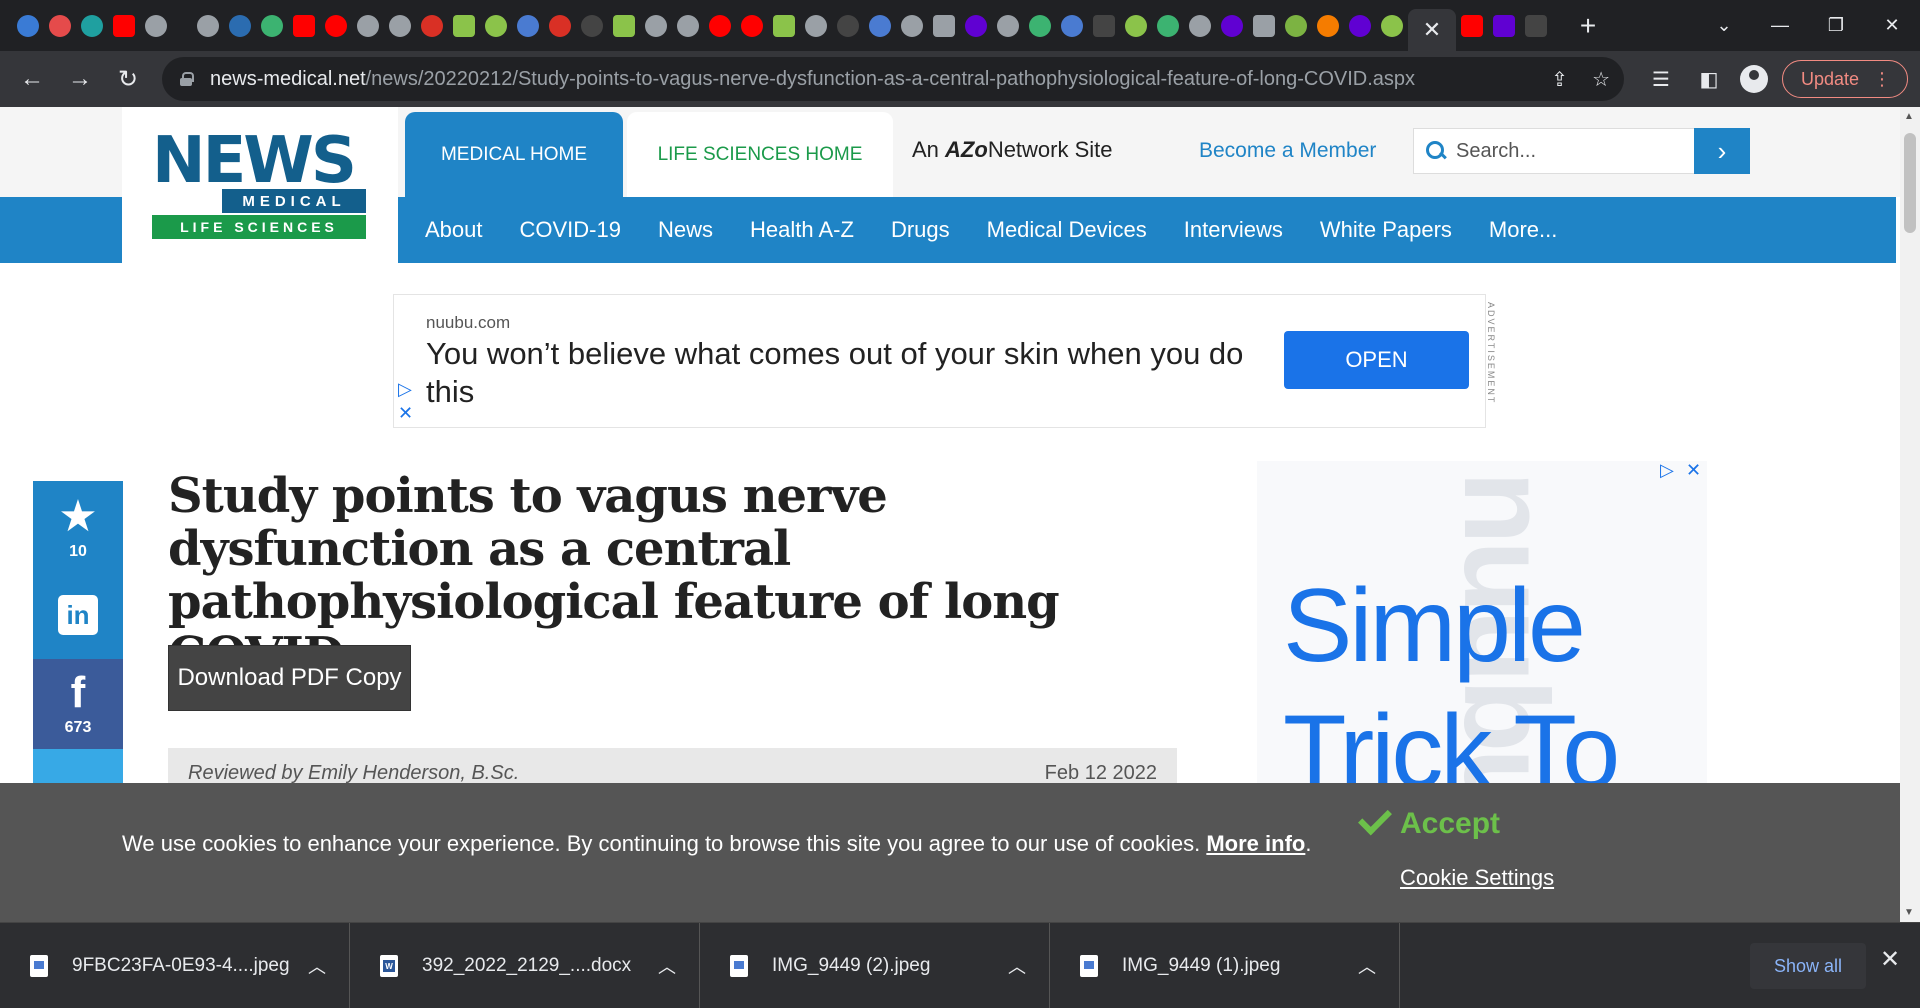 The height and width of the screenshot is (1008, 1920). Describe the element at coordinates (1067, 230) in the screenshot. I see `nav-item-medical-devices: Medical Devices` at that location.